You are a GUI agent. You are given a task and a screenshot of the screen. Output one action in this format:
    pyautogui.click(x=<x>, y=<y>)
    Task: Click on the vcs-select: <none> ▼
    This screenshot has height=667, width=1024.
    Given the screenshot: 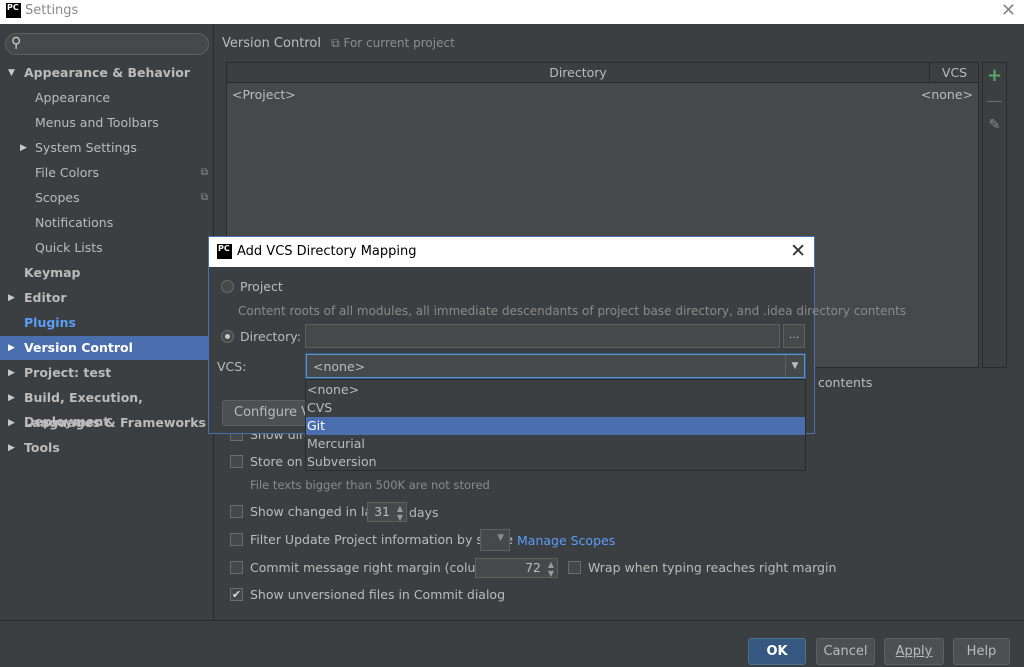 What is the action you would take?
    pyautogui.click(x=555, y=366)
    